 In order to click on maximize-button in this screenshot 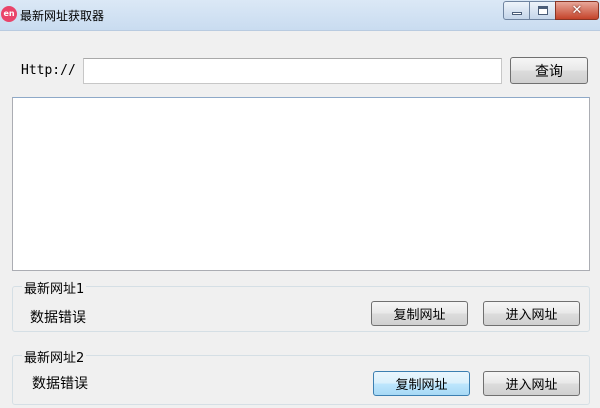, I will do `click(542, 10)`.